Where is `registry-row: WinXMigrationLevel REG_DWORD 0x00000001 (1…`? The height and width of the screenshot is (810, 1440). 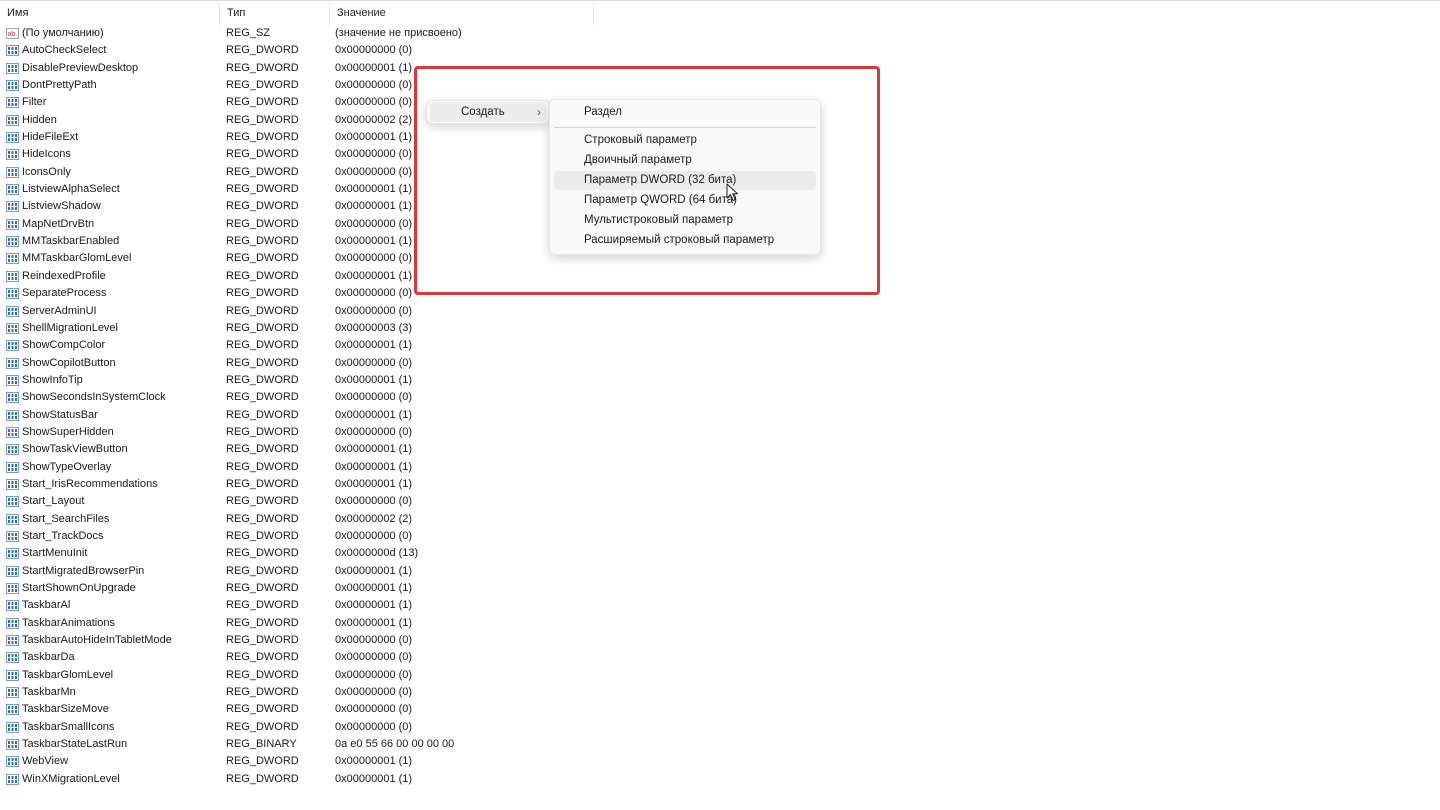 registry-row: WinXMigrationLevel REG_DWORD 0x00000001 (1… is located at coordinates (350, 779).